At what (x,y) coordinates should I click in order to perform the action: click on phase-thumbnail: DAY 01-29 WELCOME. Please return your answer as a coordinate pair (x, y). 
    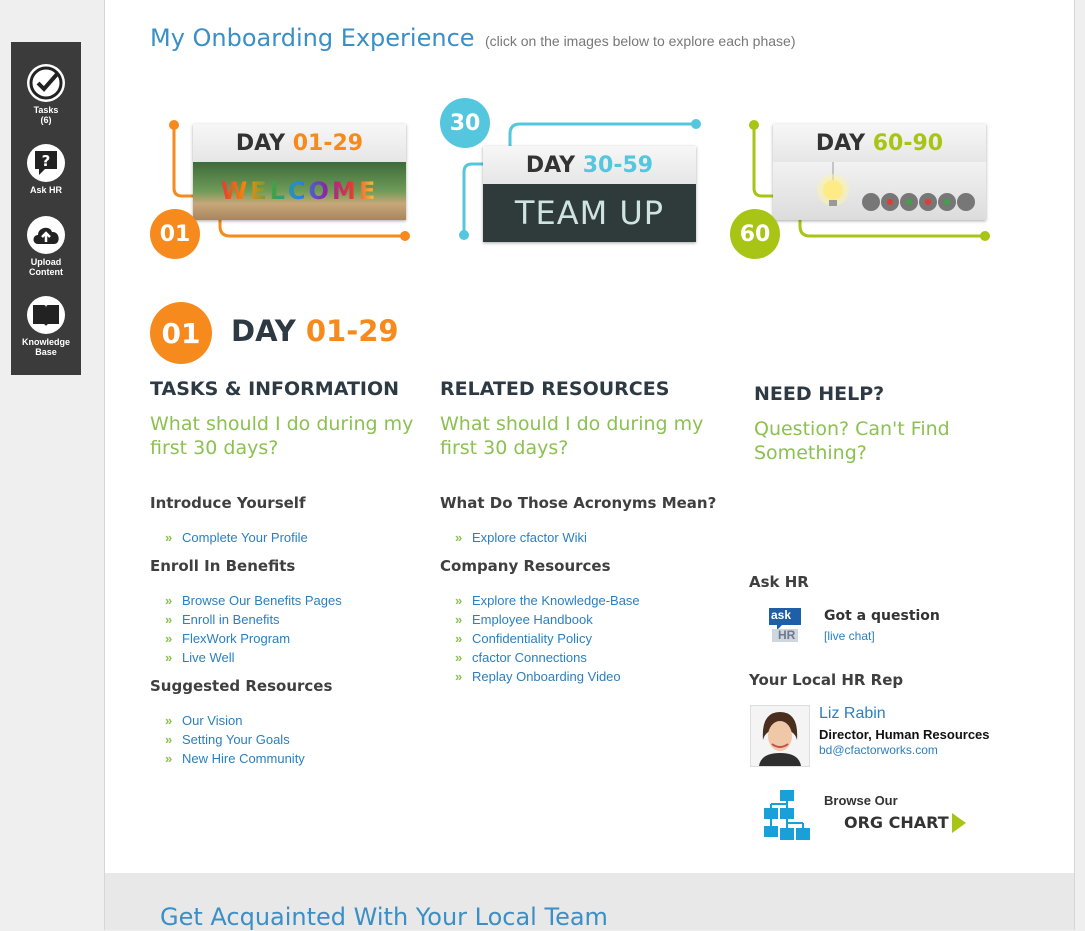
    Looking at the image, I should click on (299, 172).